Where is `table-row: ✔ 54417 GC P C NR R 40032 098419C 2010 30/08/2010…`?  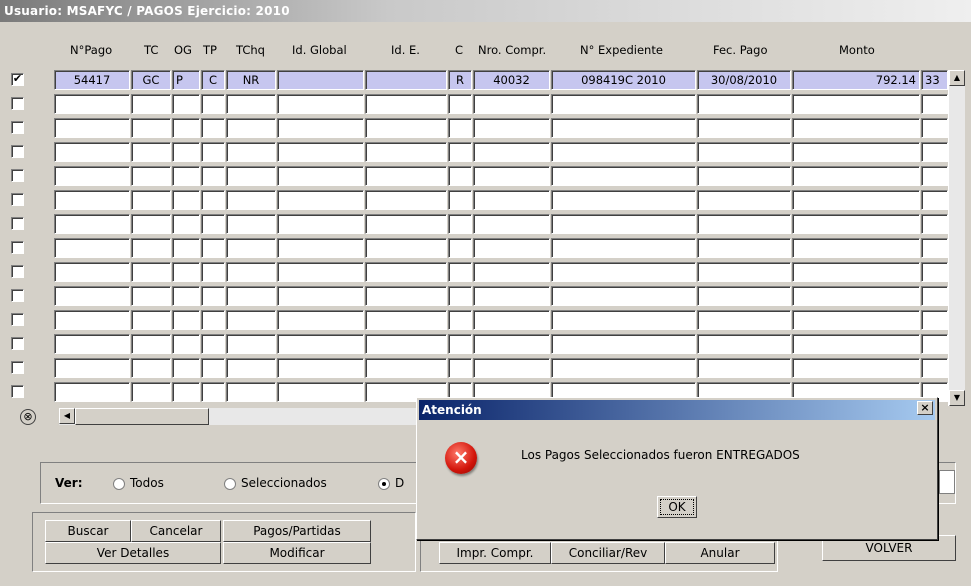 table-row: ✔ 54417 GC P C NR R 40032 098419C 2010 30/08/2010… is located at coordinates (474, 81).